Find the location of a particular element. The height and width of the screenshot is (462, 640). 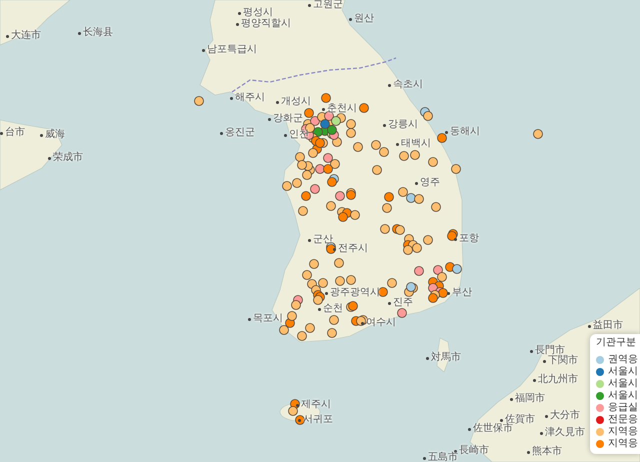

place-label: 佐賀市 is located at coordinates (520, 420).